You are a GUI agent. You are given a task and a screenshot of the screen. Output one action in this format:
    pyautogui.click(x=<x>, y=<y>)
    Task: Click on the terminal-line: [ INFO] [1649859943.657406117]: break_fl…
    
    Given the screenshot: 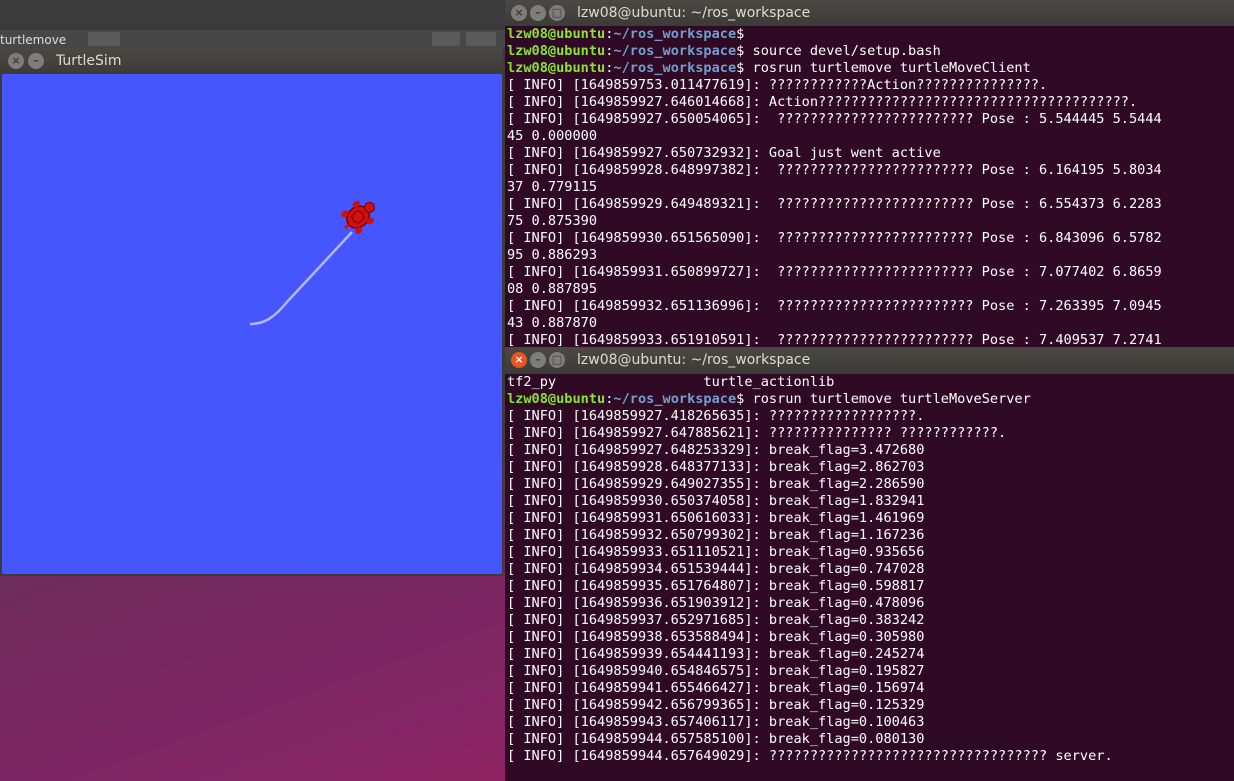 What is the action you would take?
    pyautogui.click(x=870, y=722)
    